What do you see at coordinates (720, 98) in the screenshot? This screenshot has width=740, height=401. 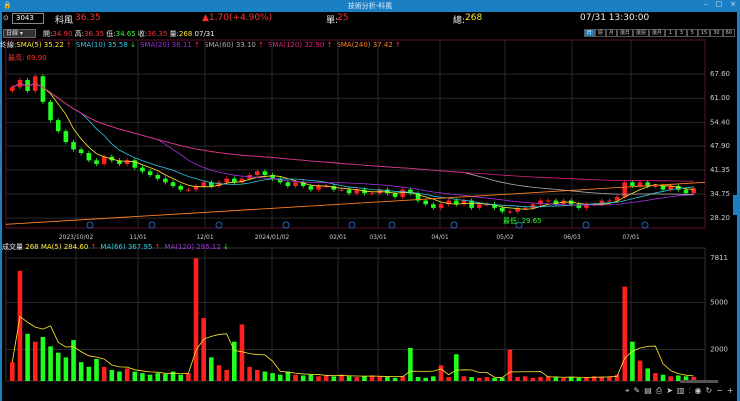 I see `price-tick: 61.00` at bounding box center [720, 98].